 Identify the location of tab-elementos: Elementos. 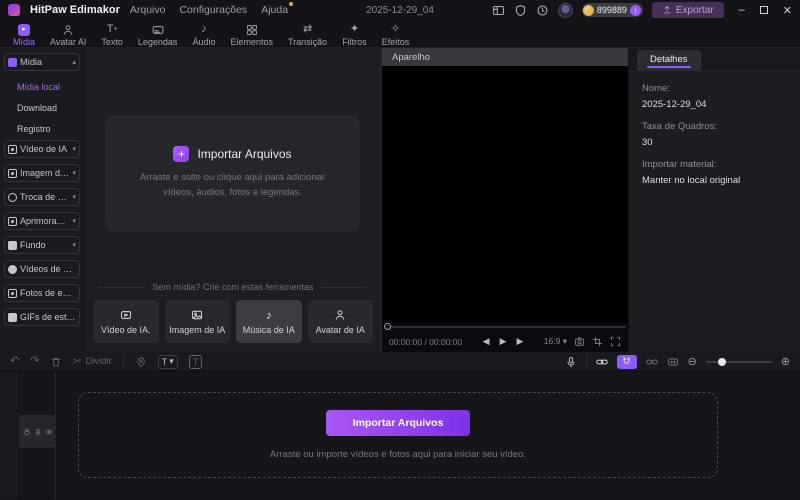
(251, 35).